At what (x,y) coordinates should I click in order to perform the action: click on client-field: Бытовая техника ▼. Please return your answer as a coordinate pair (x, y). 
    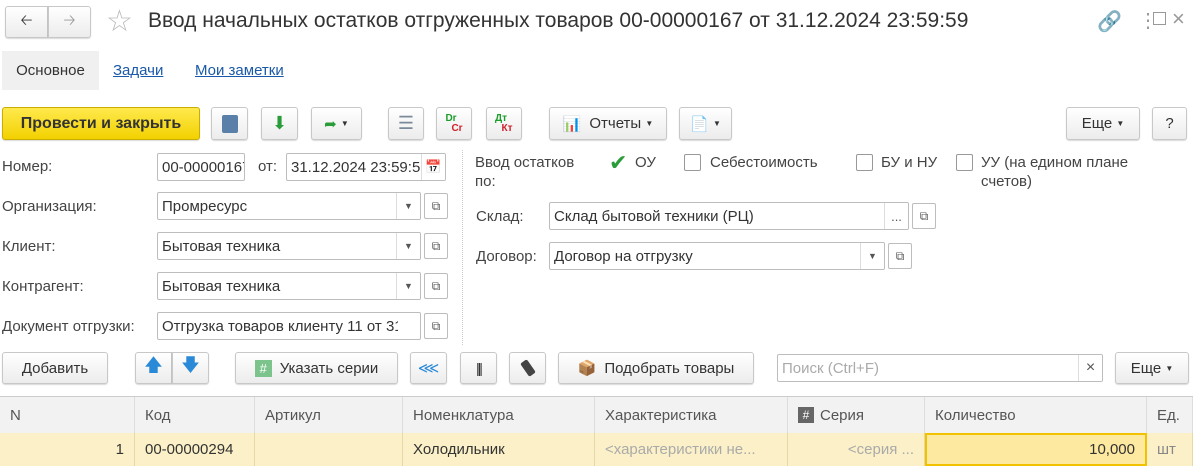
    Looking at the image, I should click on (289, 246).